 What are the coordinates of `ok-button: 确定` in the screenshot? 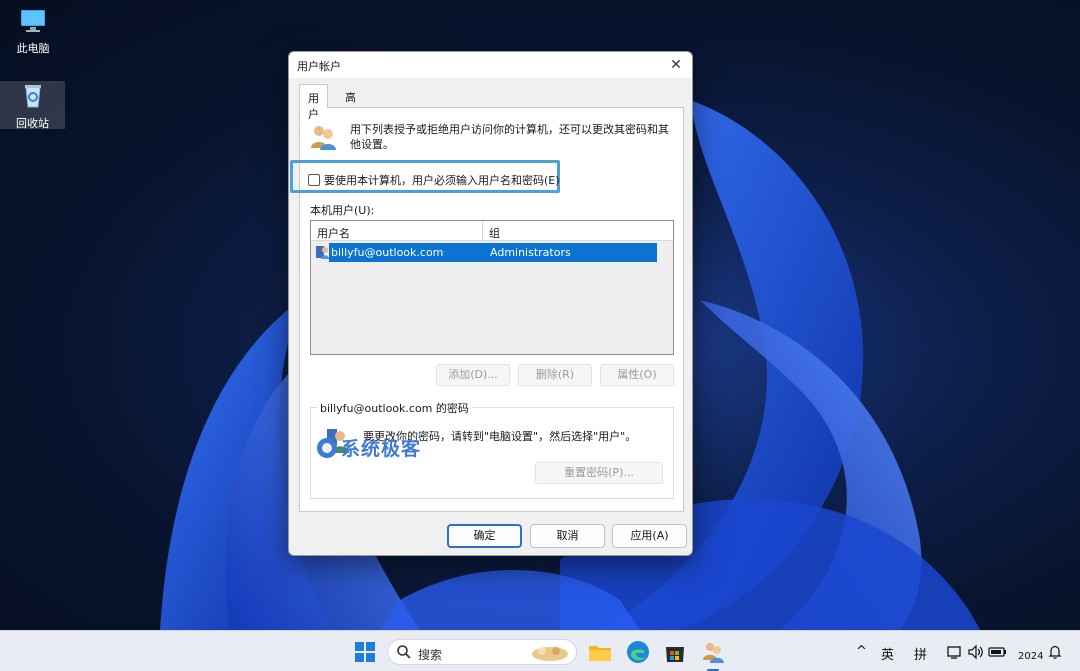 It's located at (484, 536).